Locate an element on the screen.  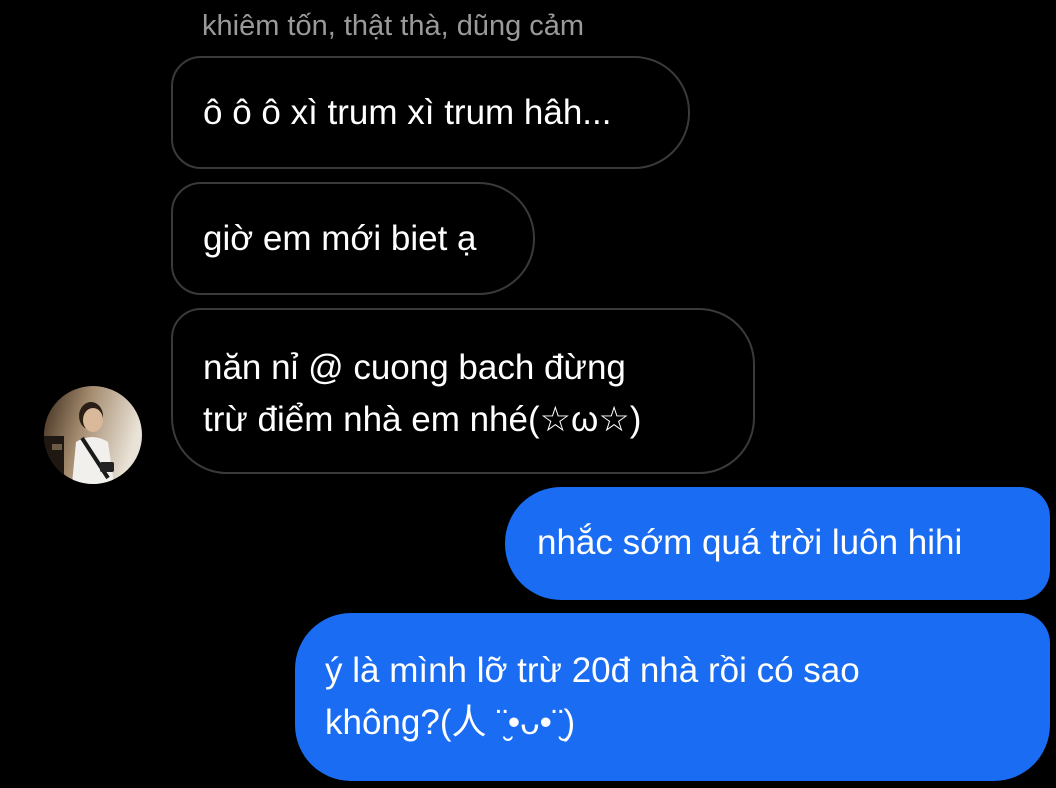
message-text: nhắc sớm quá trời luôn hihi is located at coordinates (750, 542).